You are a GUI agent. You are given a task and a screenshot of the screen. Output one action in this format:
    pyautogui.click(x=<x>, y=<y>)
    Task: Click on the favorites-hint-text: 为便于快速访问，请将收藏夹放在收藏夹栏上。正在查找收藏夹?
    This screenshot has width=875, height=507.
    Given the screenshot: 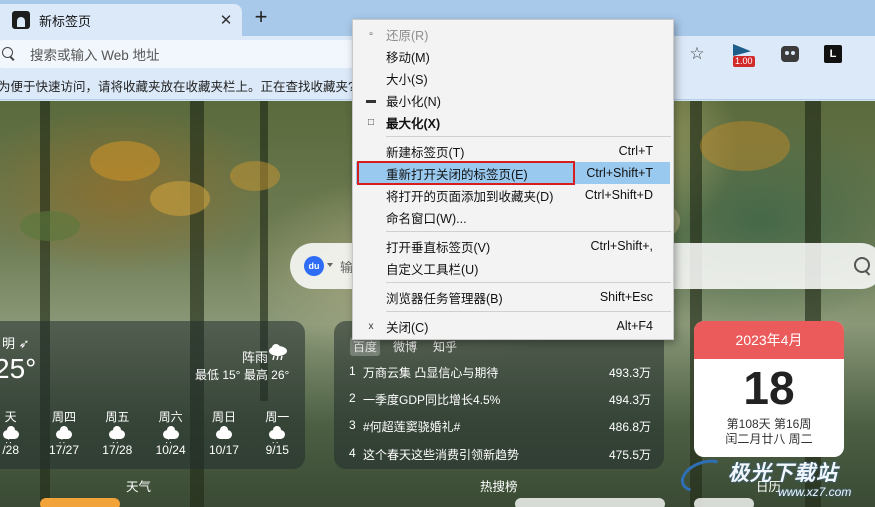 What is the action you would take?
    pyautogui.click(x=177, y=87)
    